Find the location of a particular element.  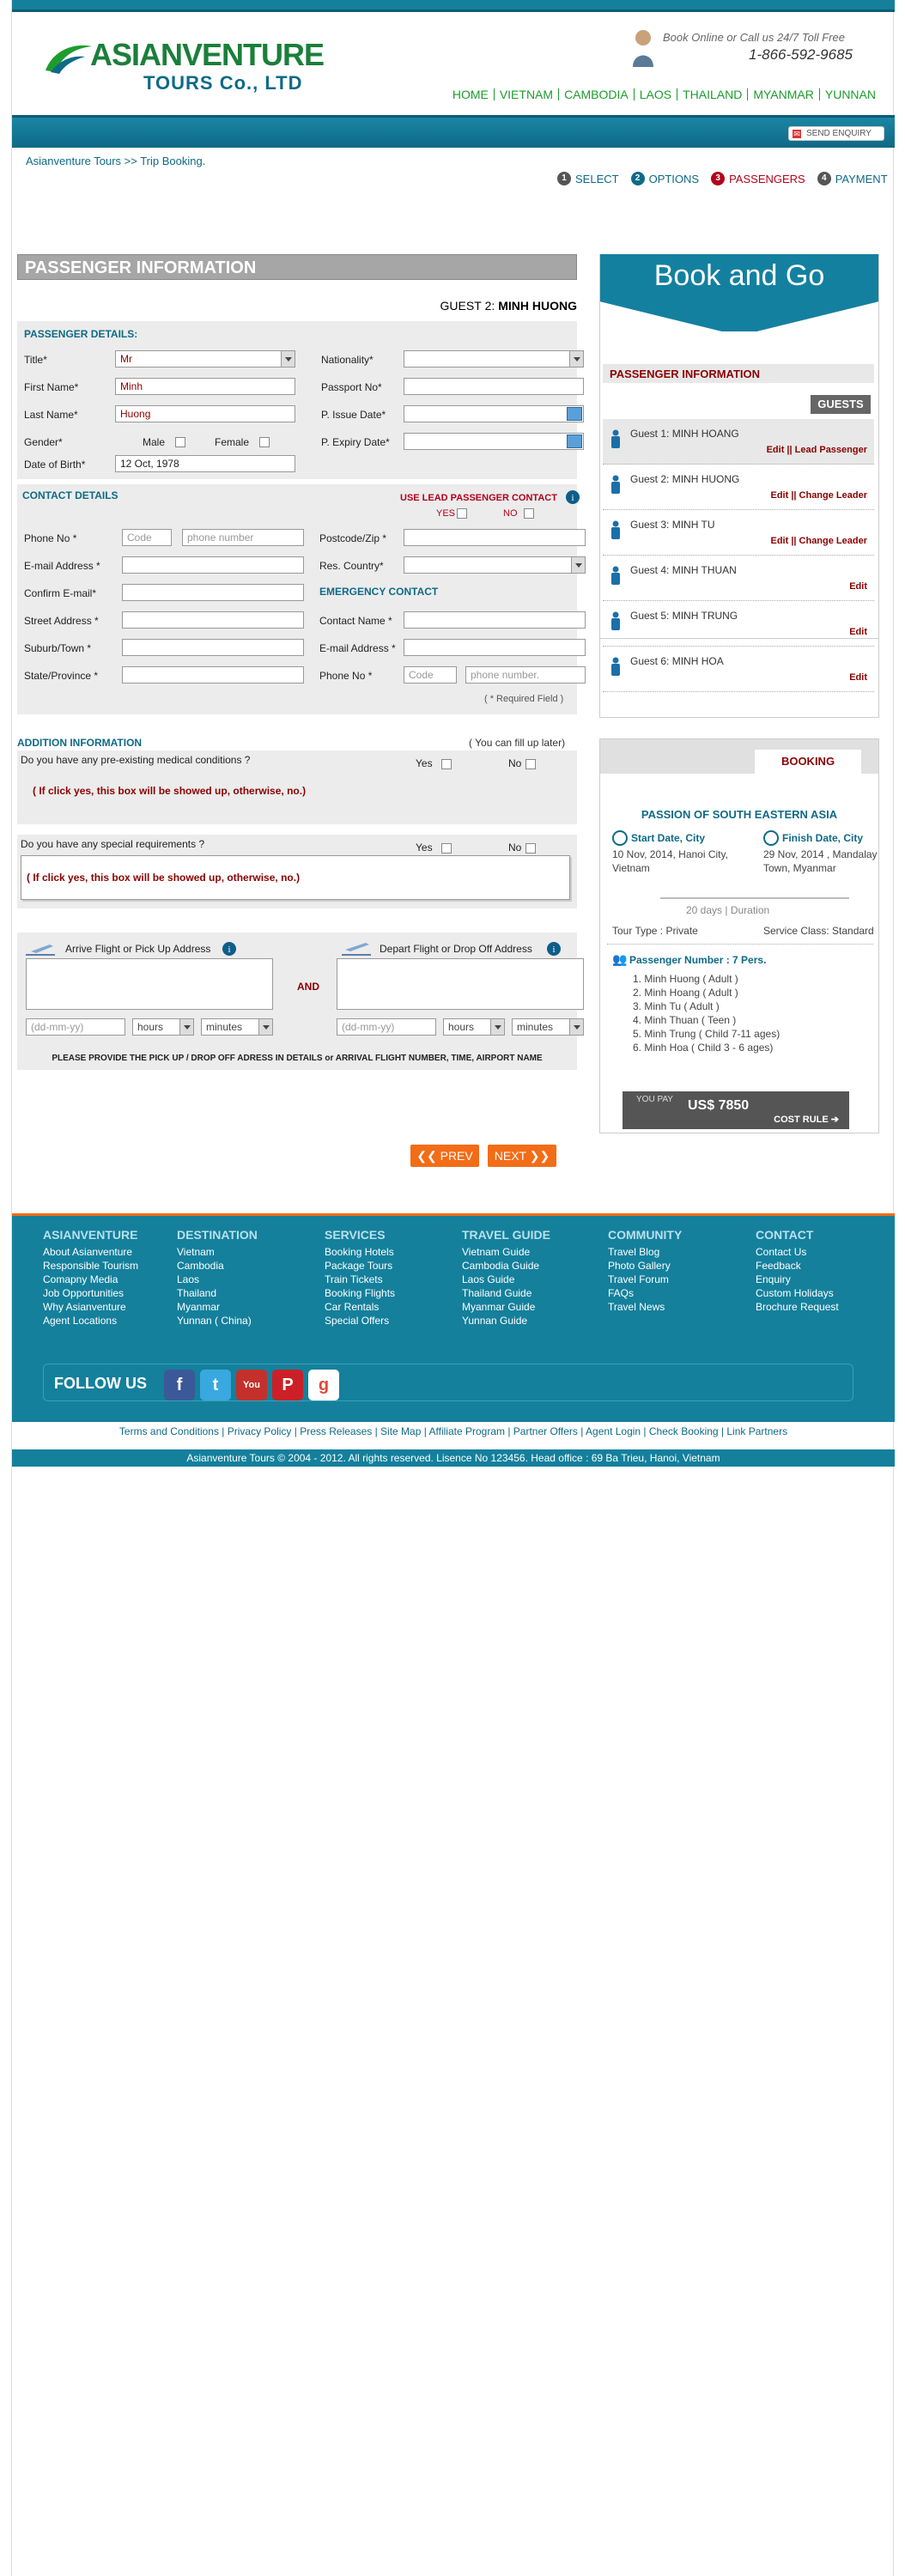

emergency-phone-input: phone number. is located at coordinates (525, 674).